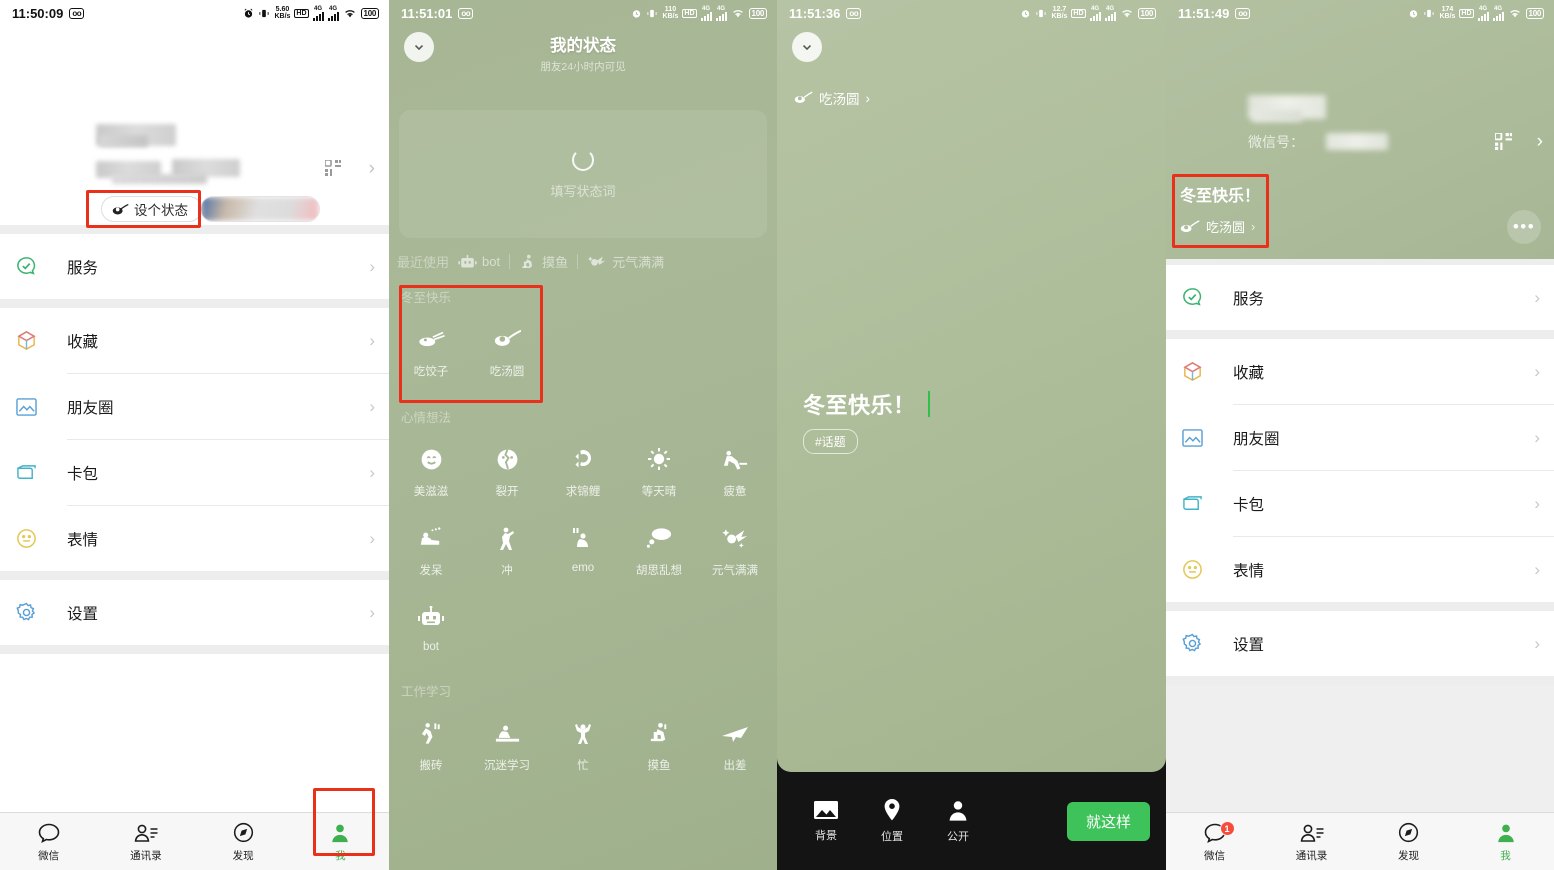  Describe the element at coordinates (892, 821) in the screenshot. I see `toolbar-location-button: 位置` at that location.